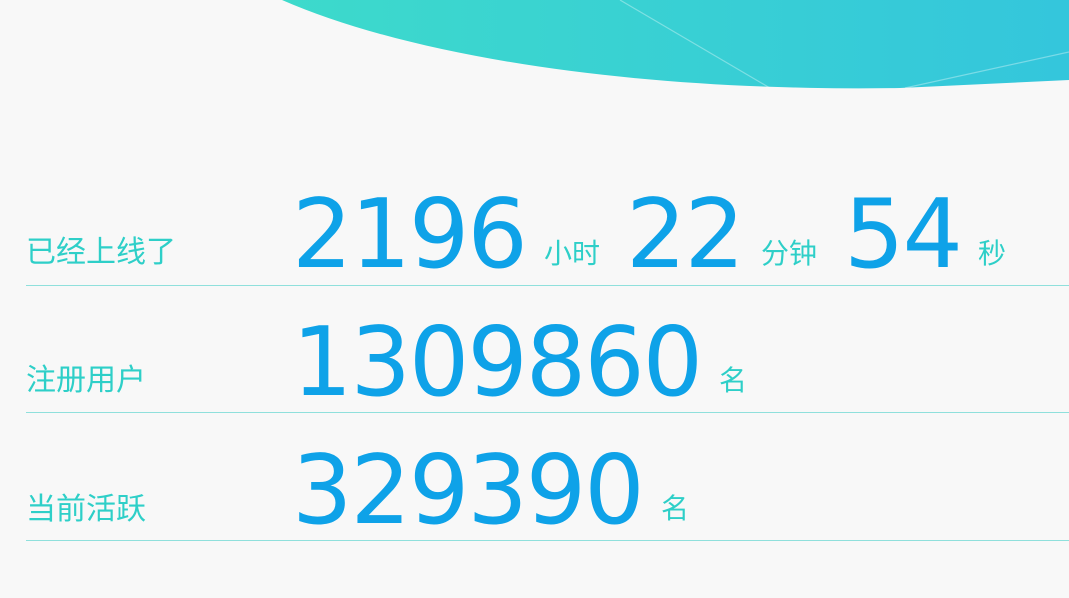 The height and width of the screenshot is (598, 1069). What do you see at coordinates (86, 380) in the screenshot?
I see `registered-users-label: 注册用户` at bounding box center [86, 380].